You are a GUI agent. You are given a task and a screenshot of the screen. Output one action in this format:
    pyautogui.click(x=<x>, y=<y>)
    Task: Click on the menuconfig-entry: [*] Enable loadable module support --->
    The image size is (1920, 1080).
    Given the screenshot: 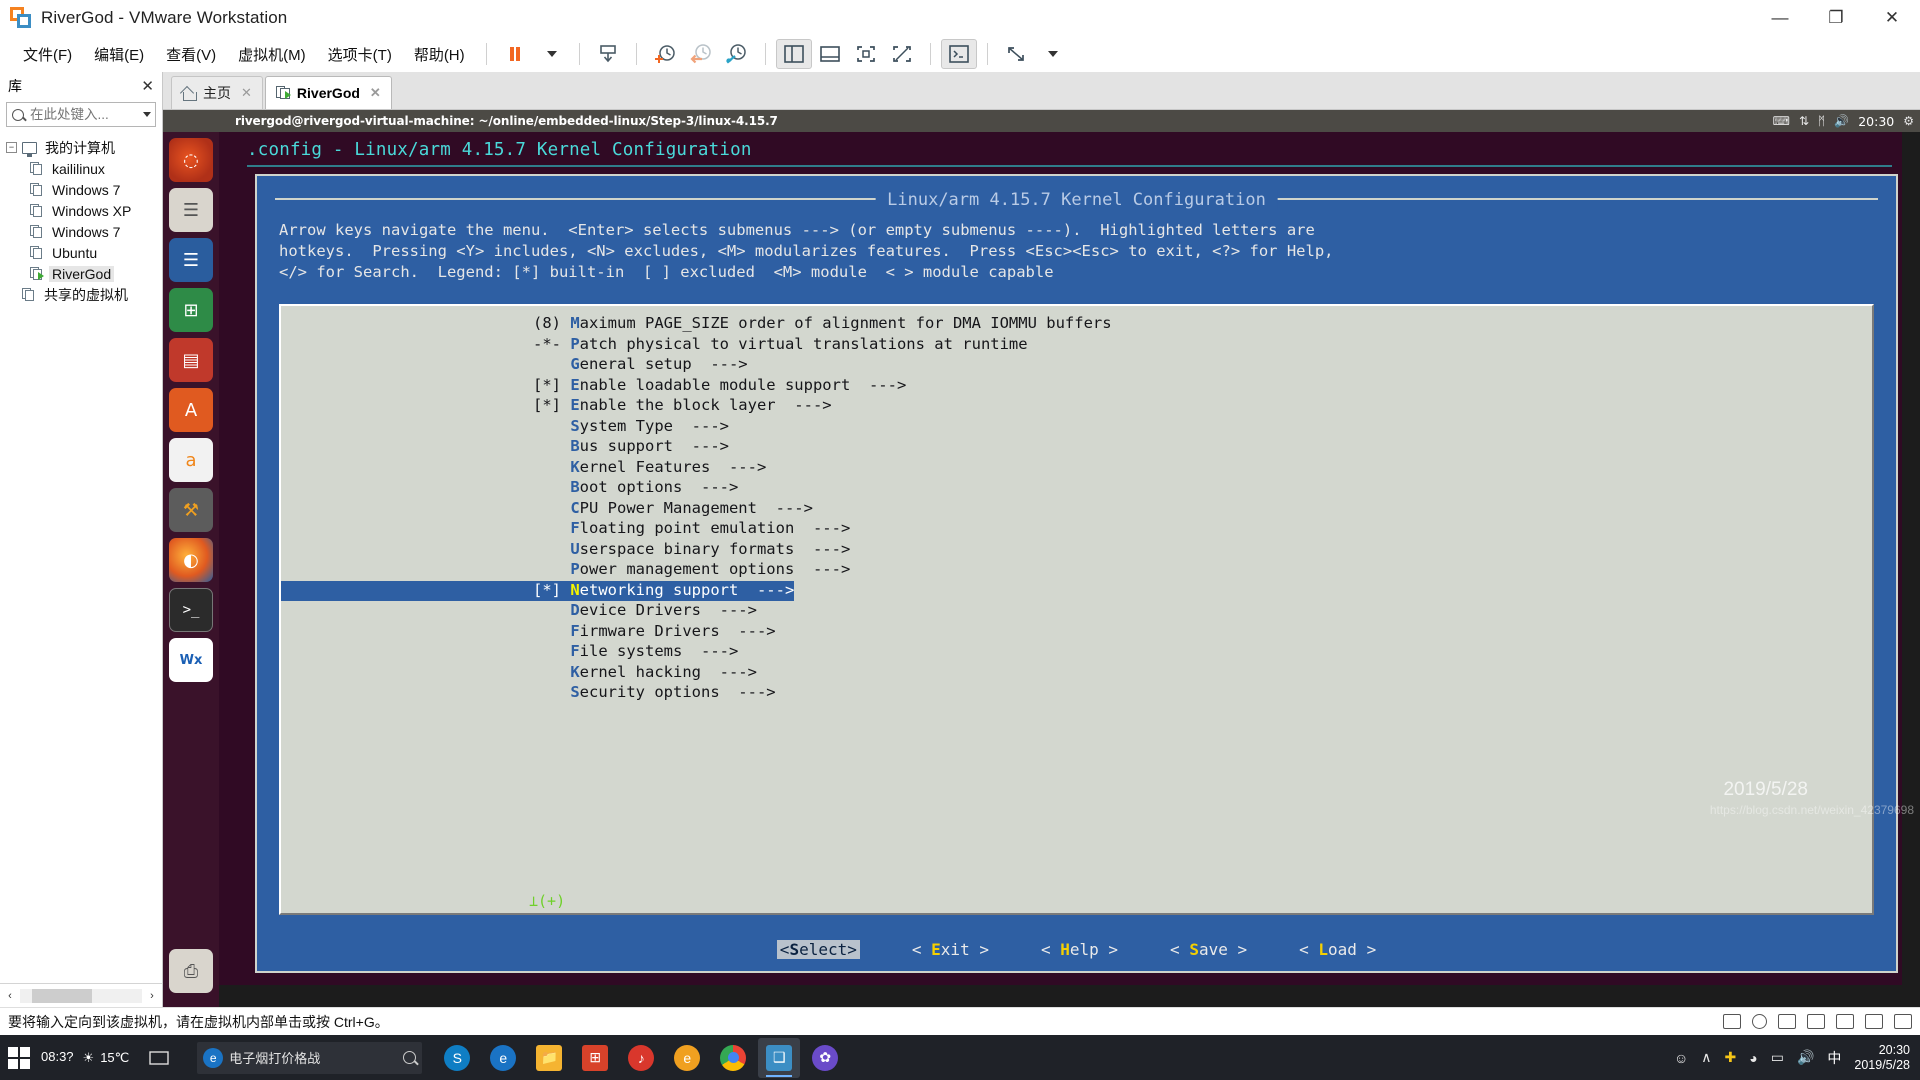 What is the action you would take?
    pyautogui.click(x=1076, y=386)
    